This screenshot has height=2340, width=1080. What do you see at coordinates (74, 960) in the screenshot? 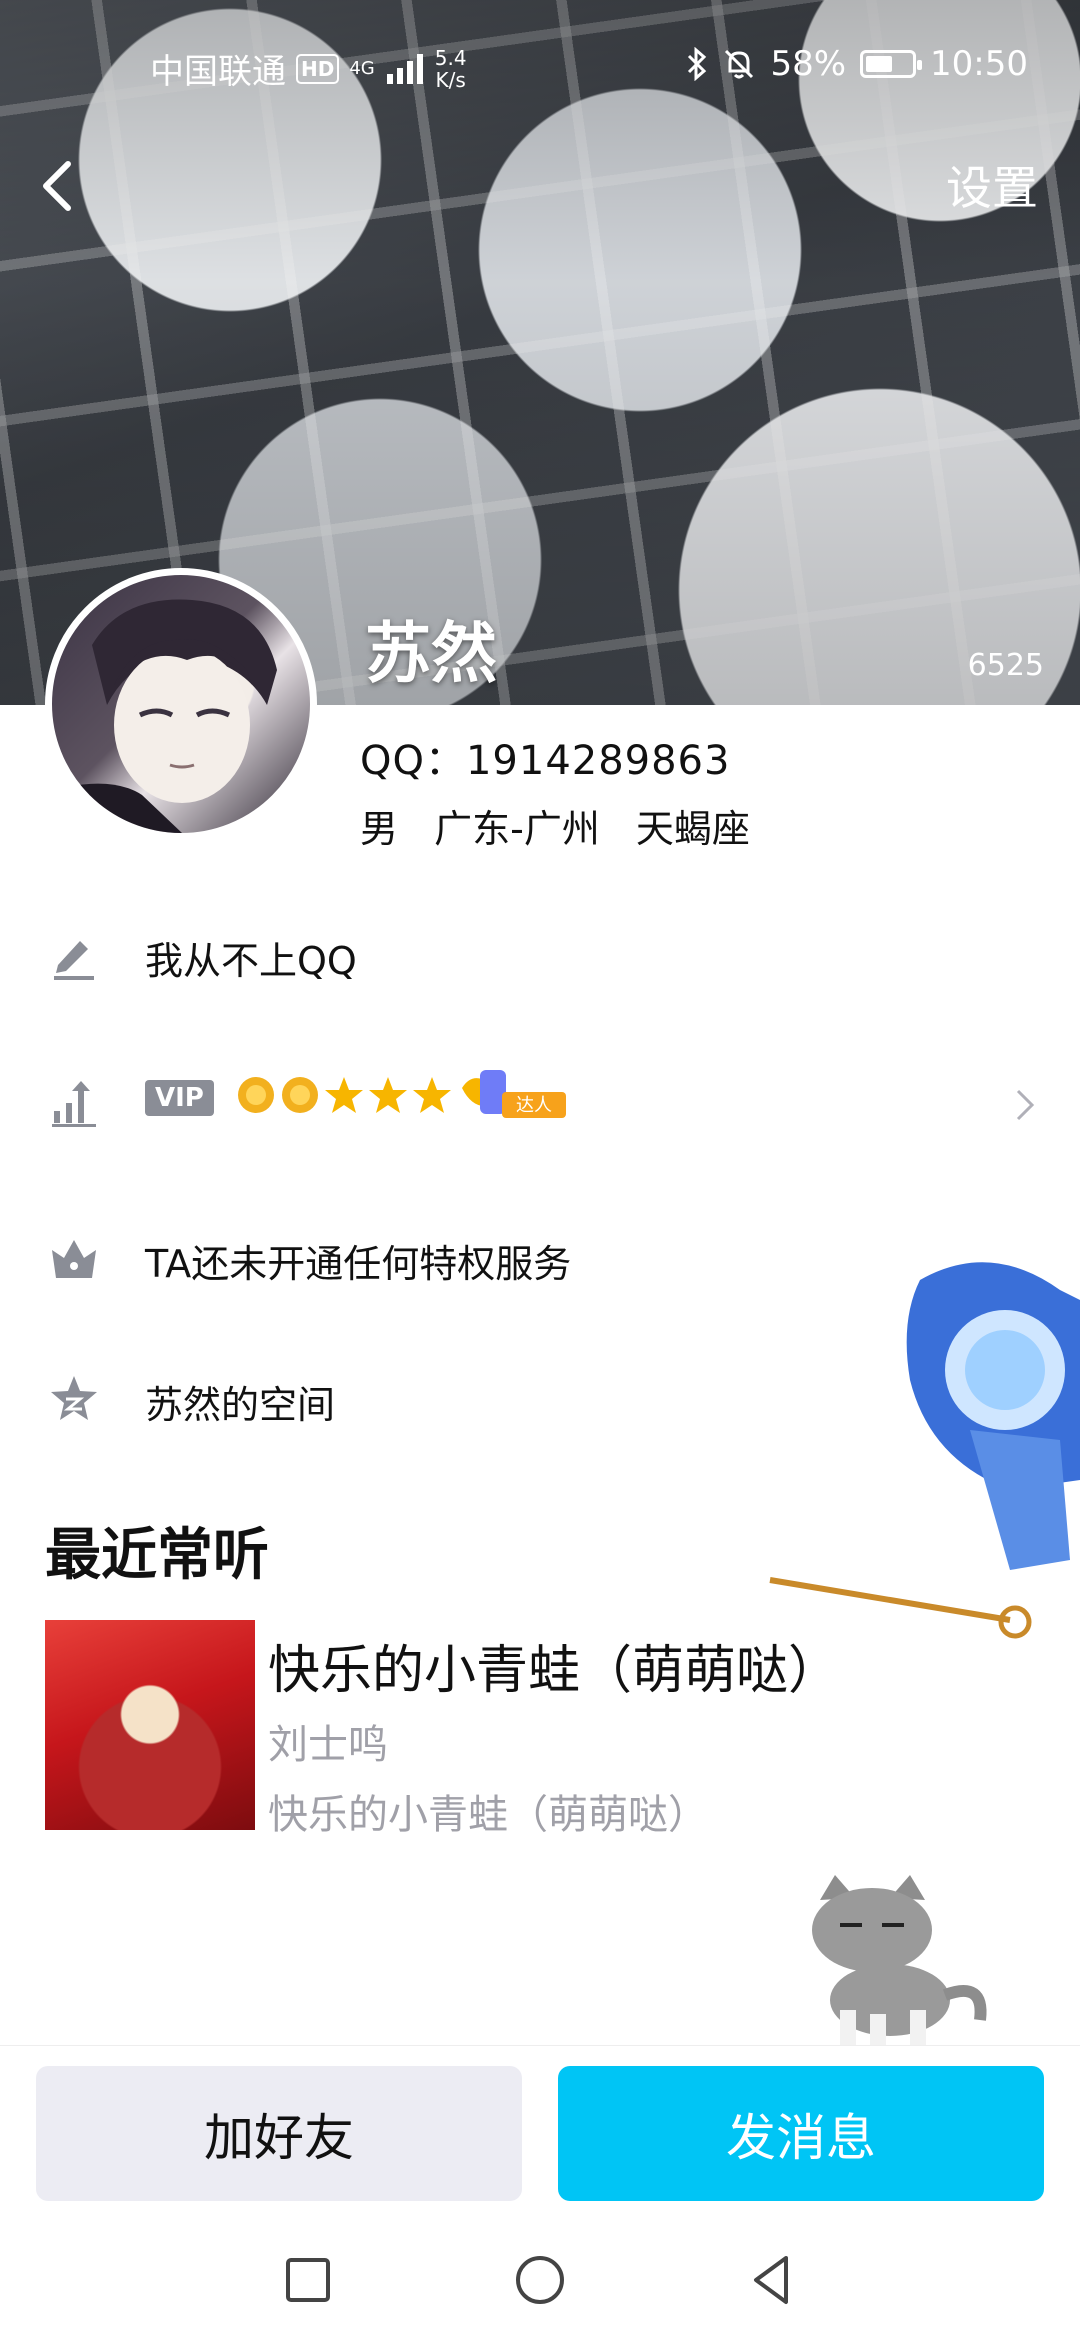
I see `edit-pencil-icon` at bounding box center [74, 960].